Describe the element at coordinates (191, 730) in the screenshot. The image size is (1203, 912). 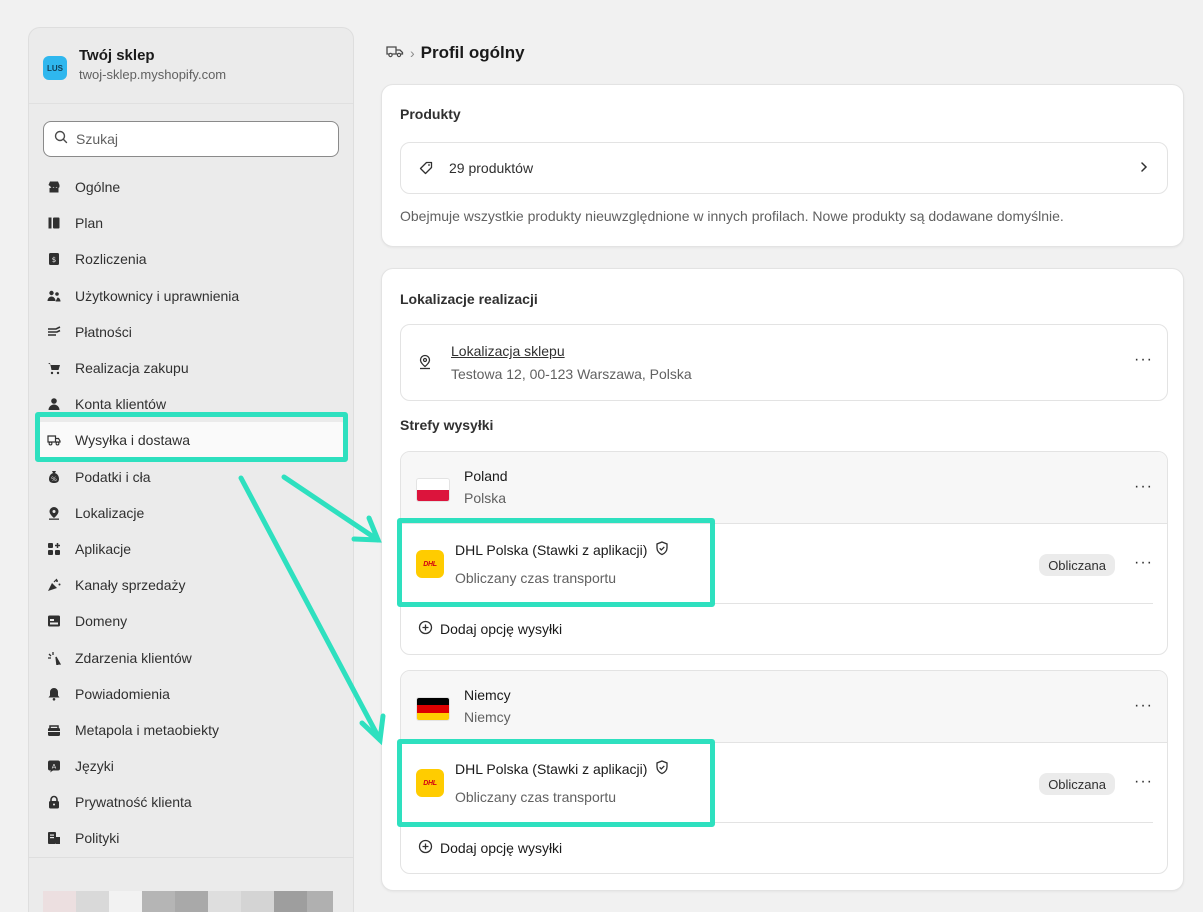
I see `sidebar-item-metafields: Metapola i metaobiekty` at that location.